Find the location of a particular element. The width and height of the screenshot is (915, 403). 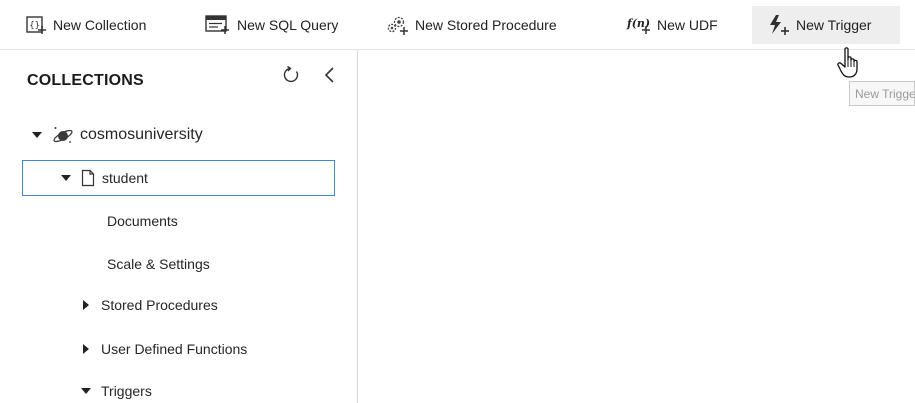

tree-item-triggers: Triggers is located at coordinates (115, 391).